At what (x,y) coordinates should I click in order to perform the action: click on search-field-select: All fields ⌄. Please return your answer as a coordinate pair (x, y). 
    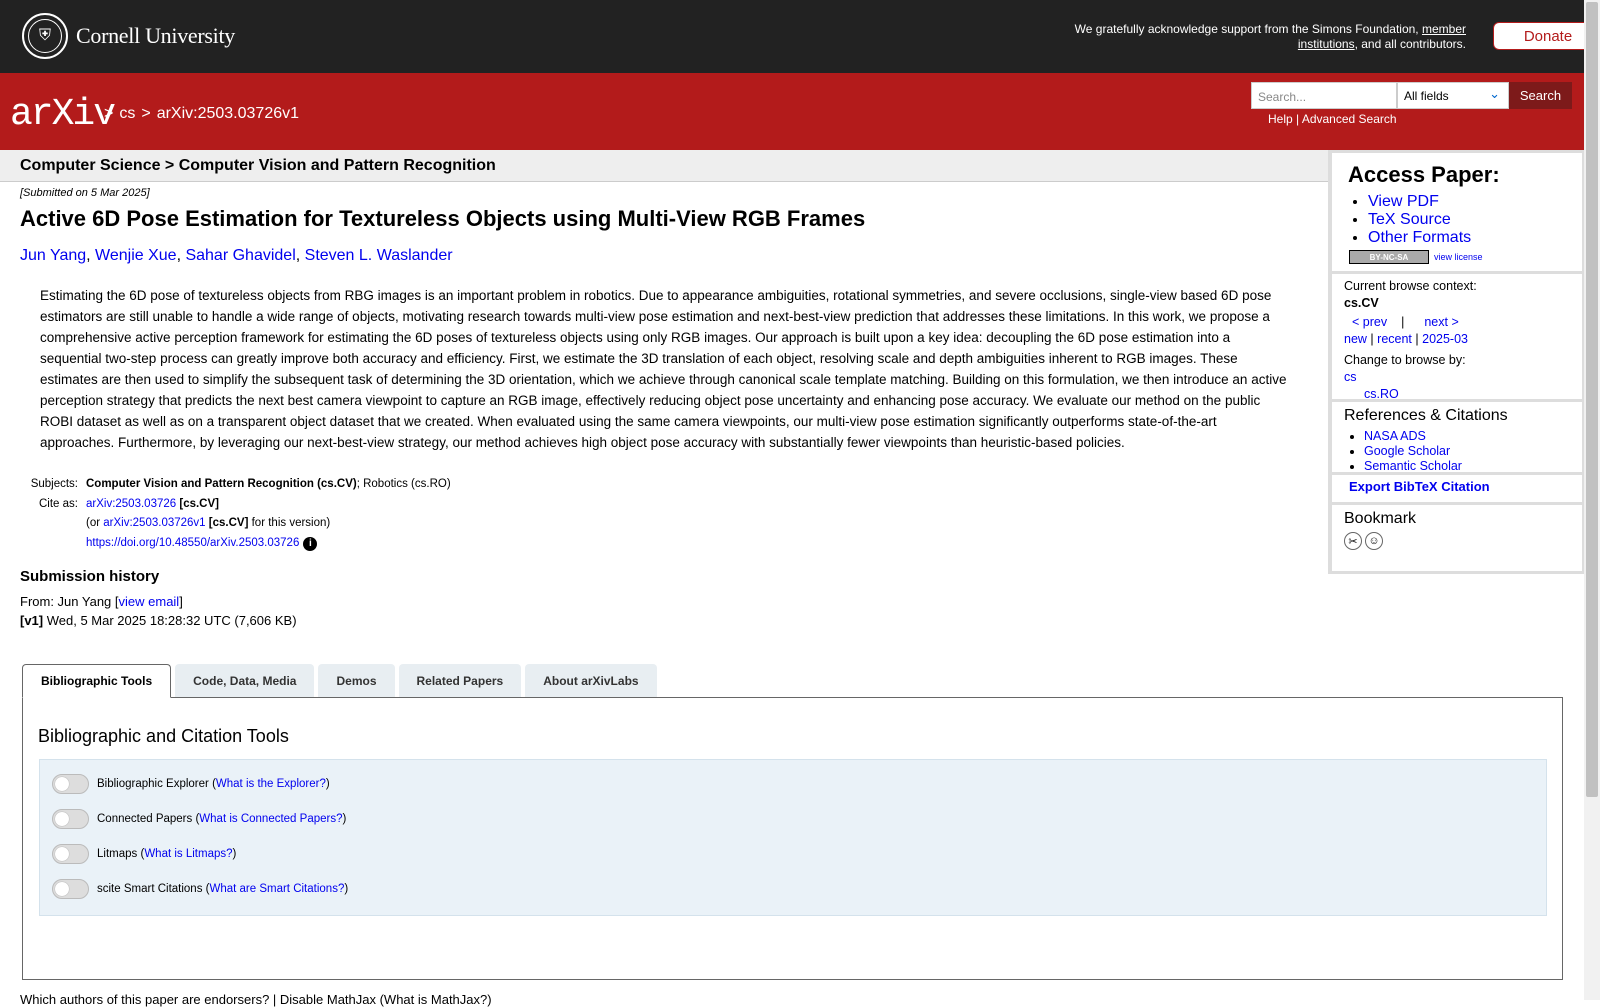
    Looking at the image, I should click on (1453, 95).